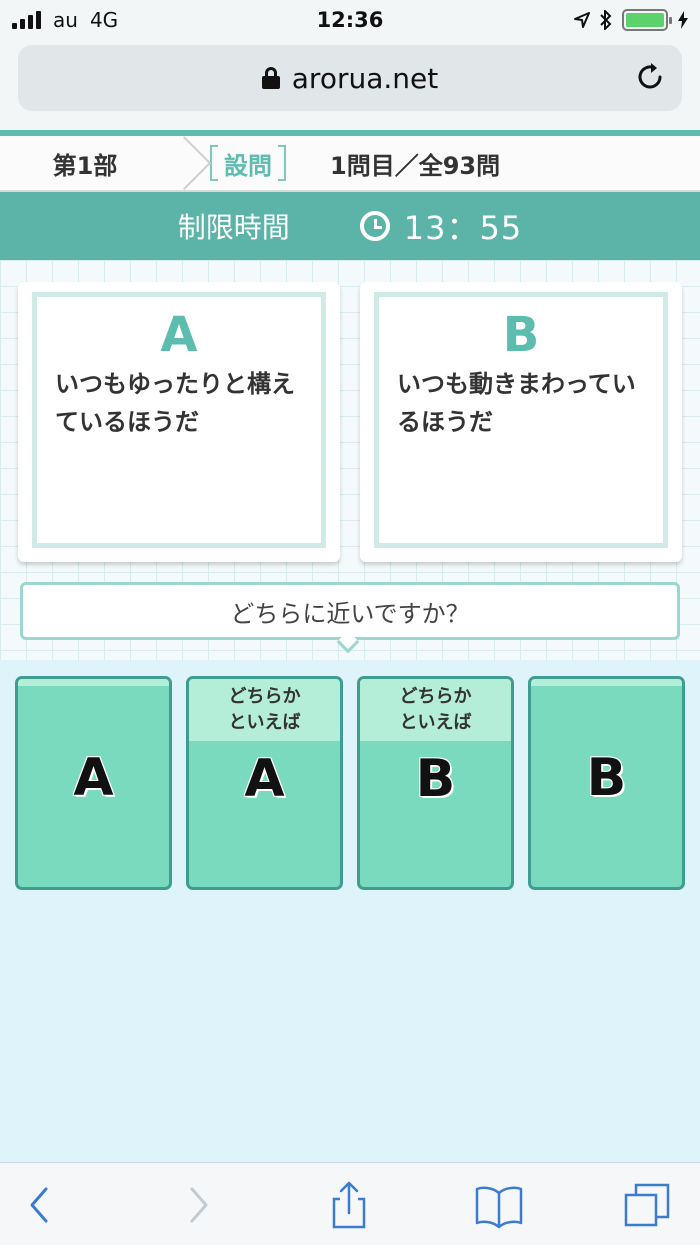 The width and height of the screenshot is (700, 1245). I want to click on option-text-b: いつも動きまわっているほうだ, so click(516, 403).